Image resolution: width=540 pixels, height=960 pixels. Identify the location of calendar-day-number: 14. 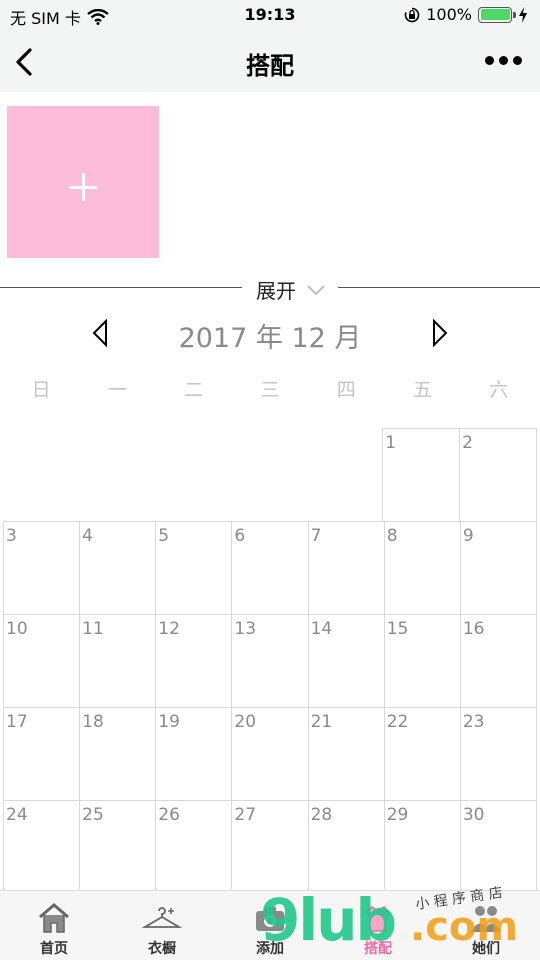
(321, 629).